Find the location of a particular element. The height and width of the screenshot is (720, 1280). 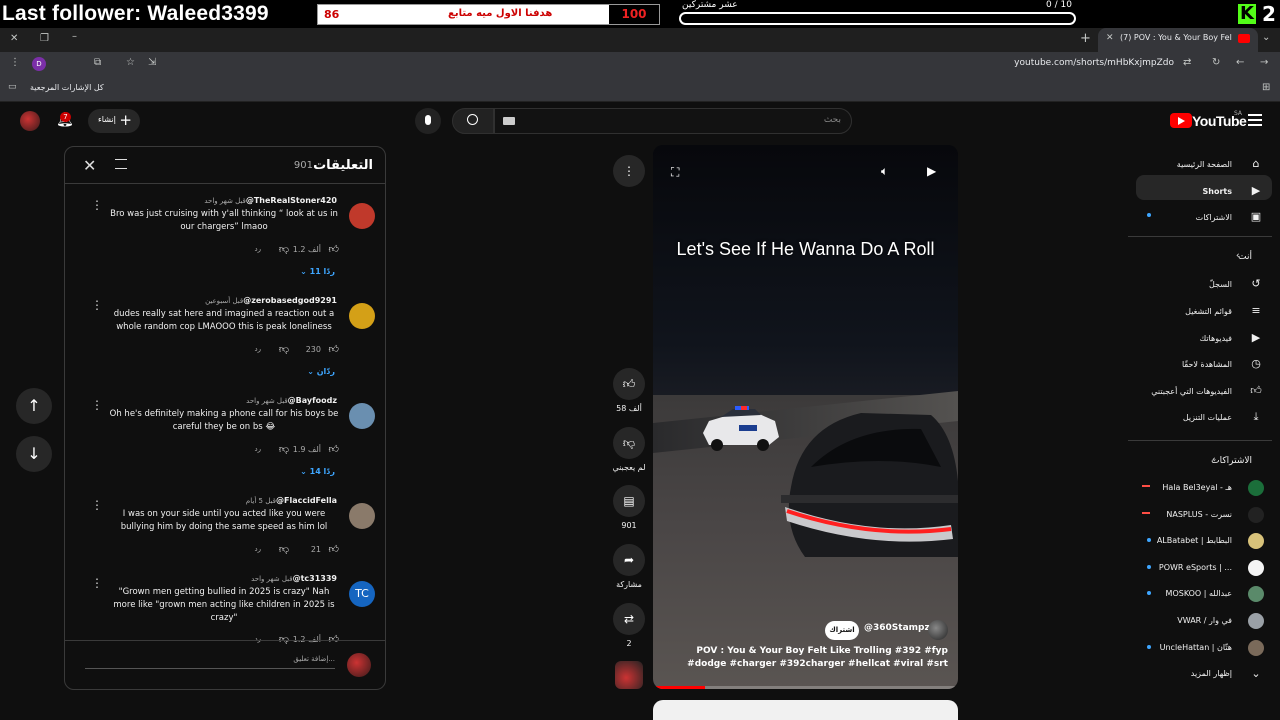

comment-author: @FlaccidFella is located at coordinates (306, 500).